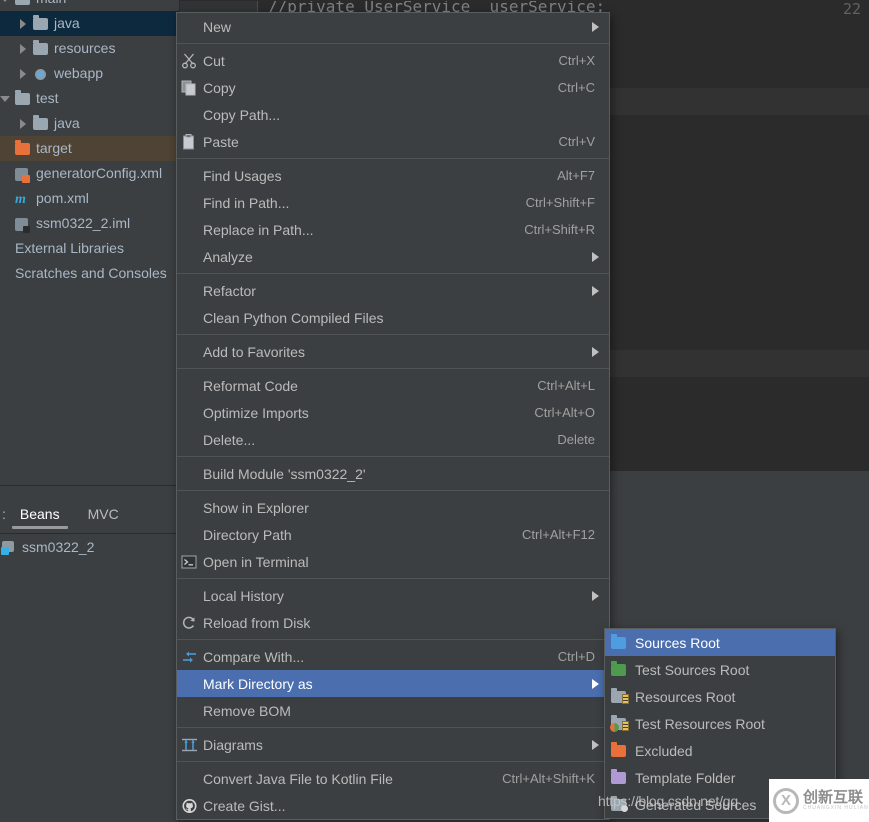 Image resolution: width=869 pixels, height=822 pixels. What do you see at coordinates (393, 317) in the screenshot?
I see `menu-item-clean-python-compiled-files: Clean Python Compiled Files` at bounding box center [393, 317].